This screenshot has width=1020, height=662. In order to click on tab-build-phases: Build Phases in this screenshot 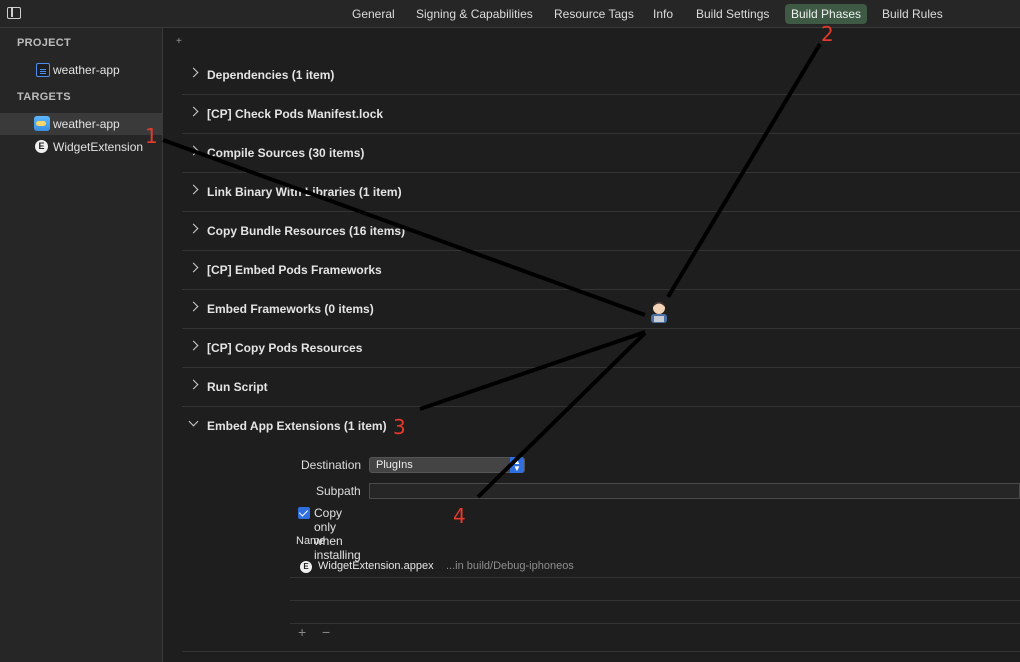, I will do `click(826, 14)`.